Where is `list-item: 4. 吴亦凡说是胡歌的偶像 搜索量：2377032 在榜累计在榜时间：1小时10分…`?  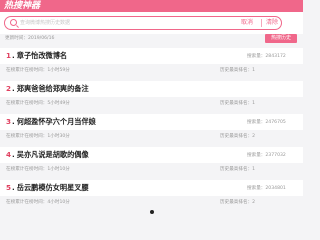
list-item: 4. 吴亦凡说是胡歌的偶像 搜索量：2377032 在榜累计在榜时间：1小时10分… is located at coordinates (151, 163).